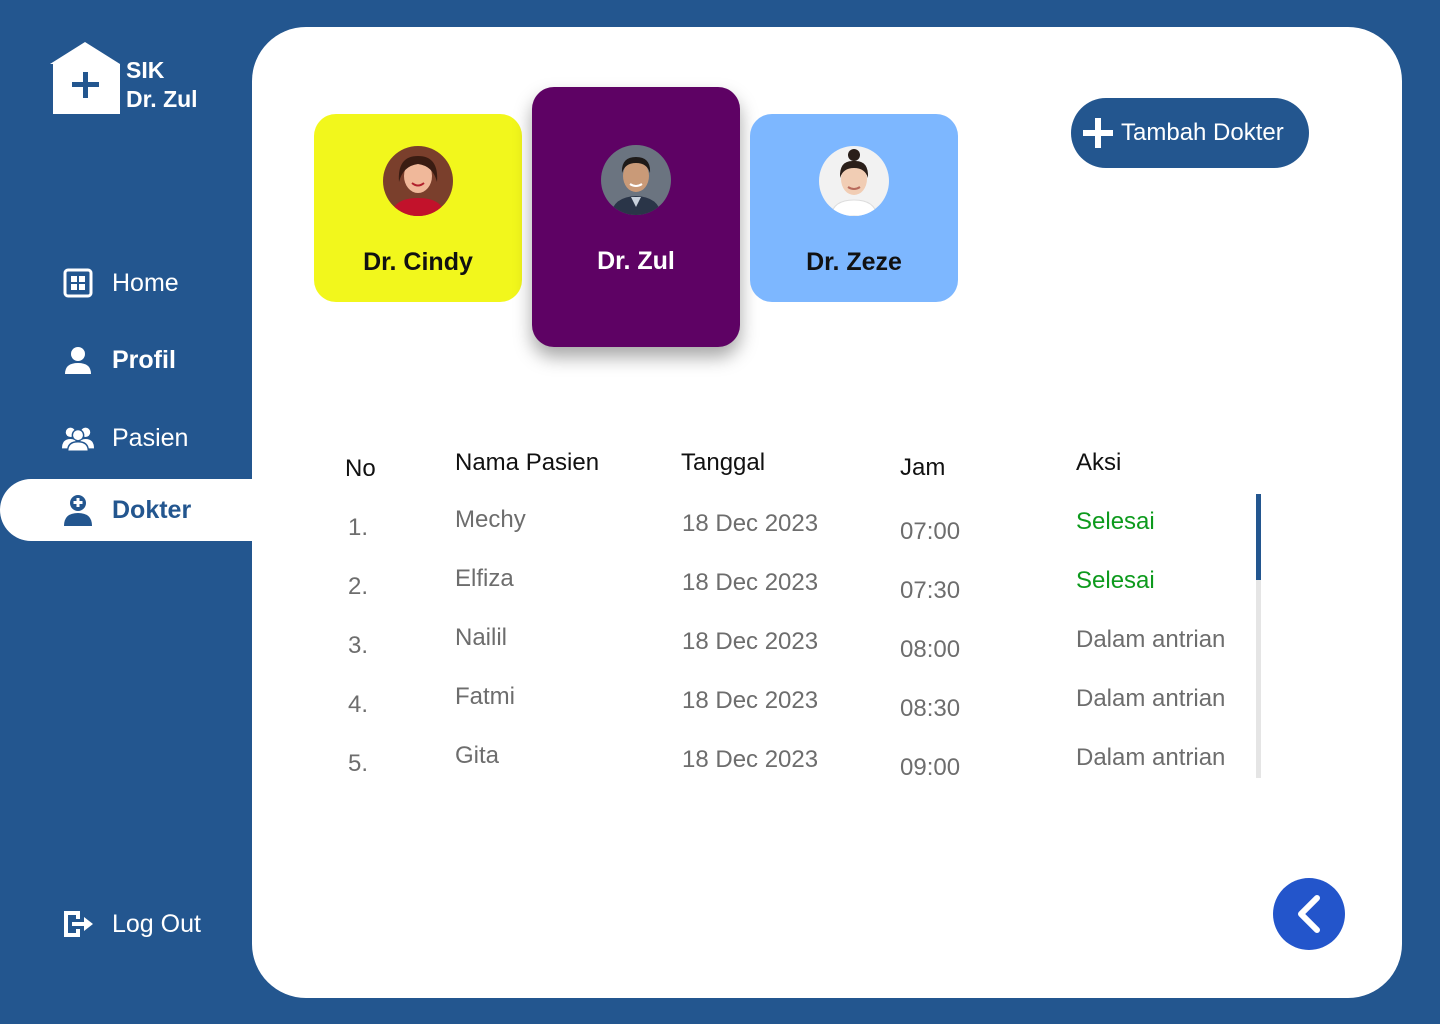 The height and width of the screenshot is (1024, 1440). What do you see at coordinates (636, 261) in the screenshot?
I see `doctor-name: Dr. Zul` at bounding box center [636, 261].